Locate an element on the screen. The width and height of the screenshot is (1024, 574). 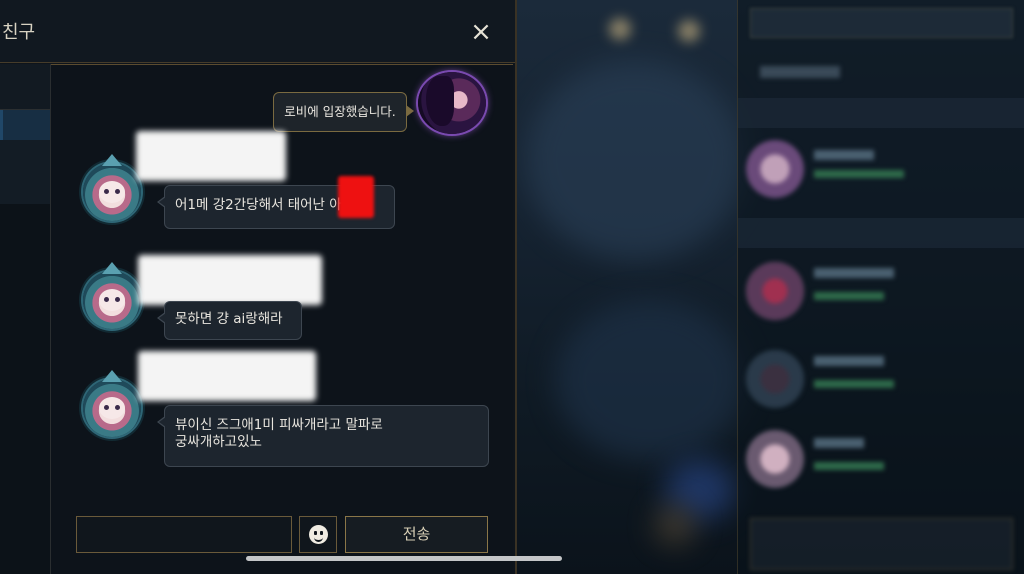
close-button: × is located at coordinates (481, 32).